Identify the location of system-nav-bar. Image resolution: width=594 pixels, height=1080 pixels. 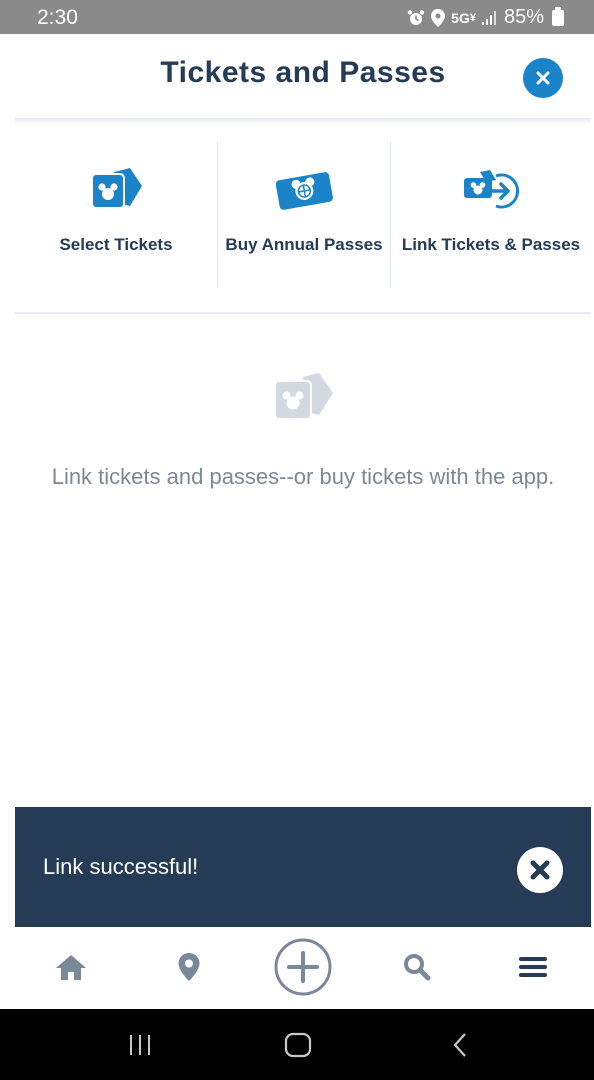
(297, 1044).